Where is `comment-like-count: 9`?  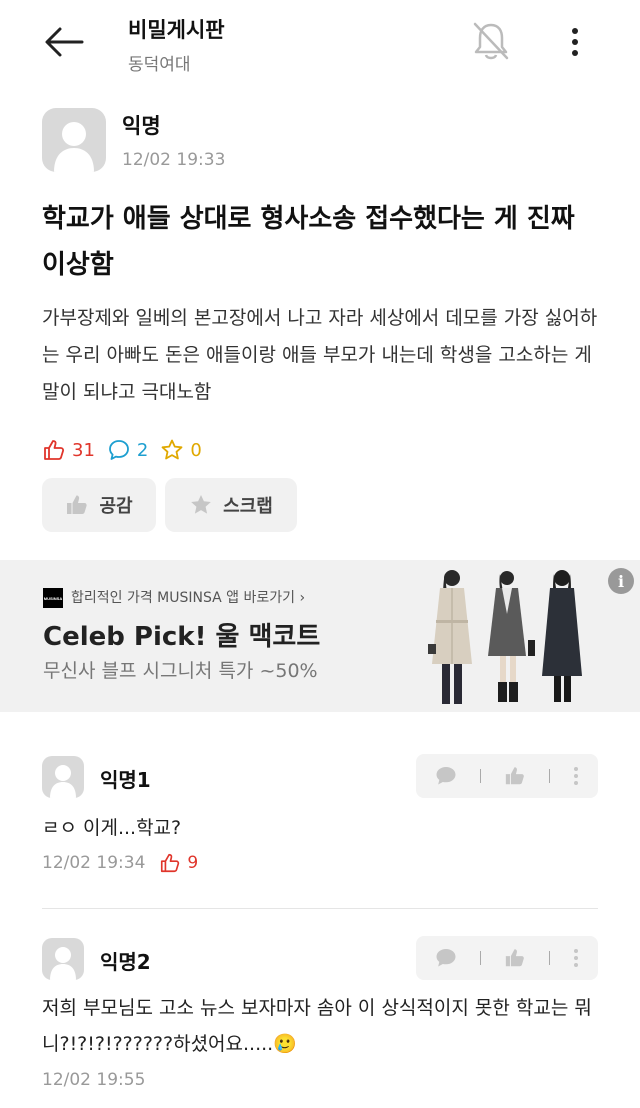
comment-like-count: 9 is located at coordinates (178, 863).